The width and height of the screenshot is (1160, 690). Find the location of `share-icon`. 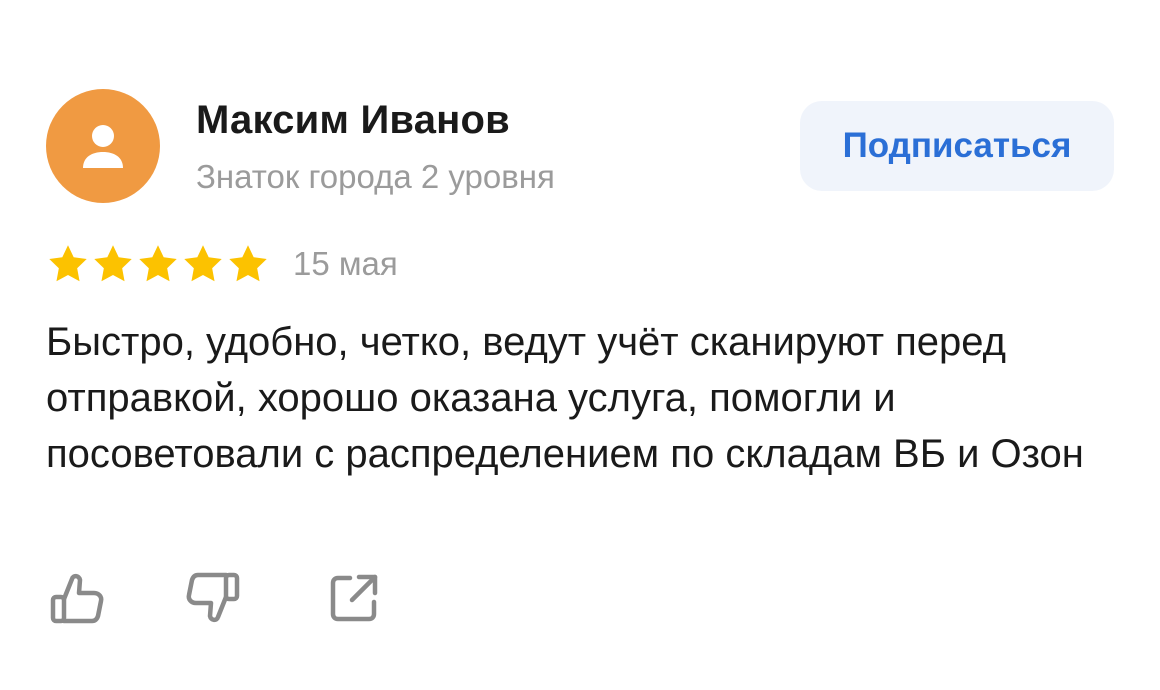

share-icon is located at coordinates (354, 598).